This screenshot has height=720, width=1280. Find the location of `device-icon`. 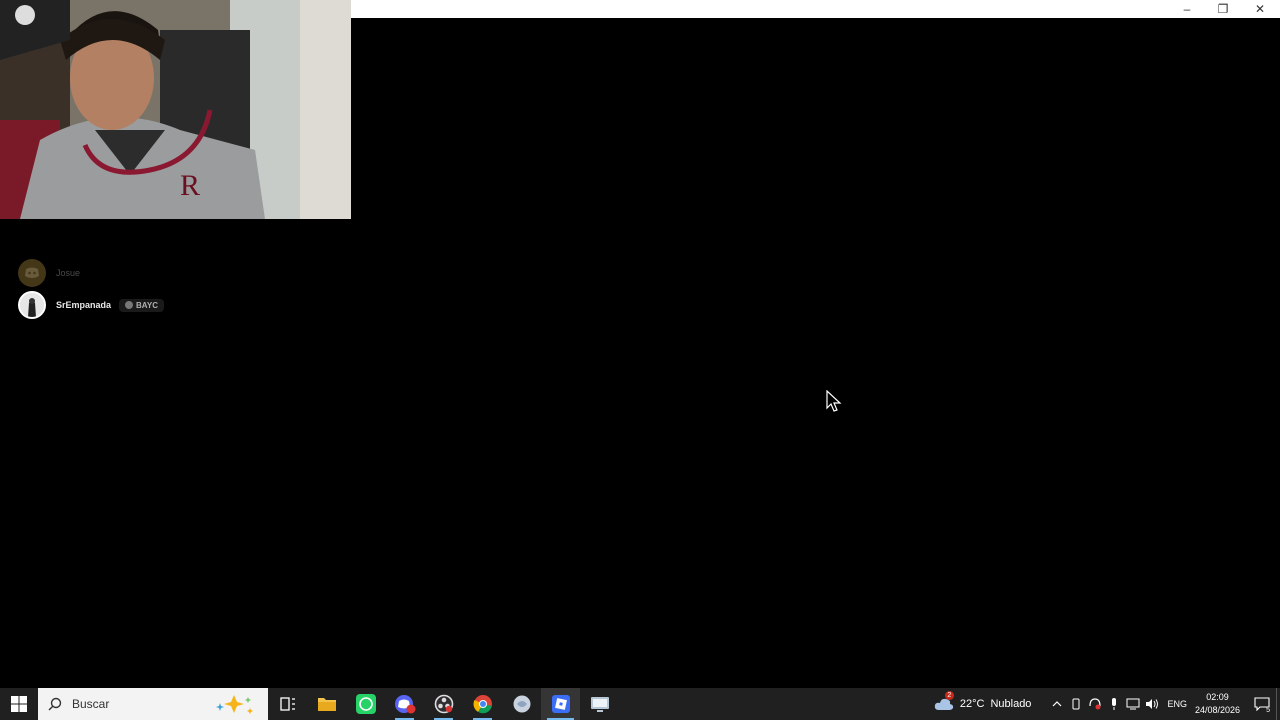

device-icon is located at coordinates (1076, 704).